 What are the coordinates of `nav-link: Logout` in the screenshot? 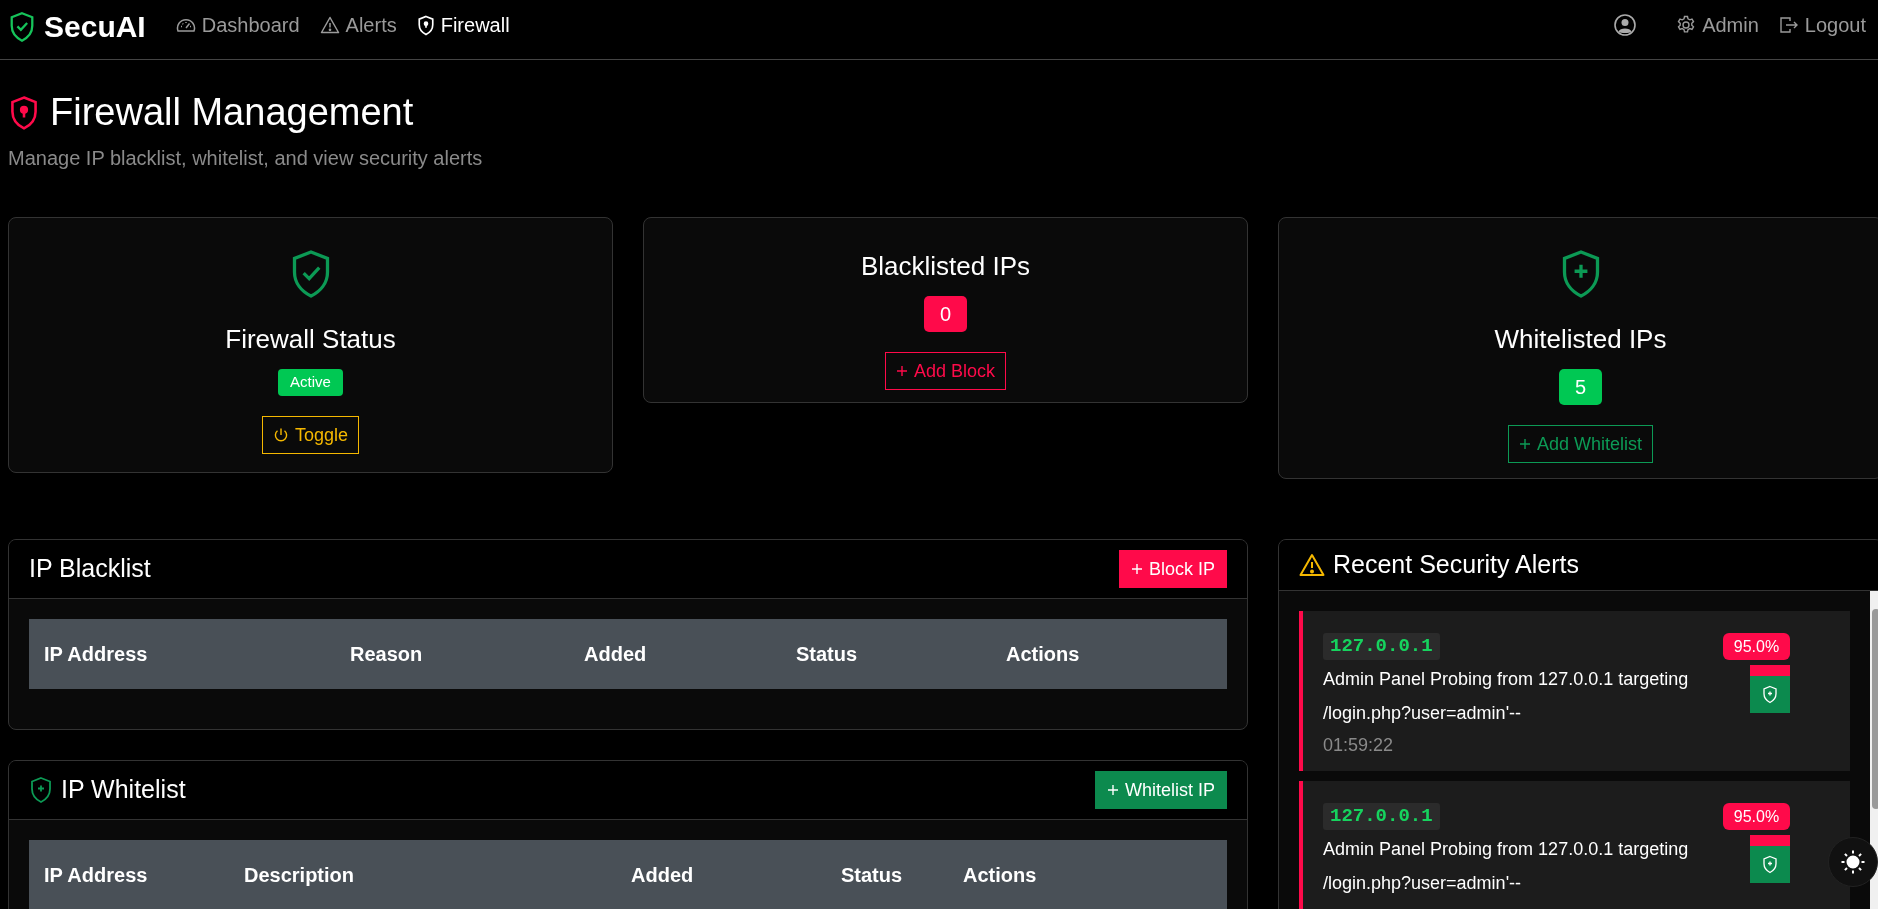 It's located at (1822, 25).